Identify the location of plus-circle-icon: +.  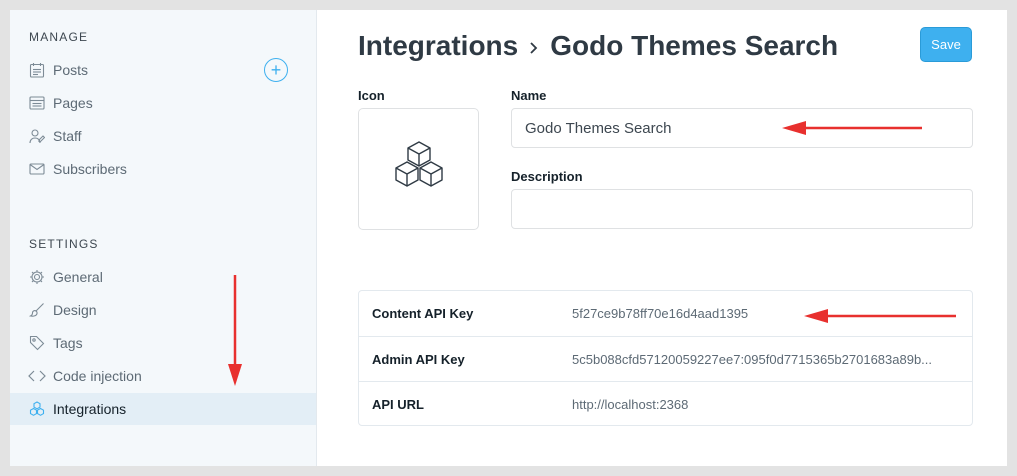
(276, 70).